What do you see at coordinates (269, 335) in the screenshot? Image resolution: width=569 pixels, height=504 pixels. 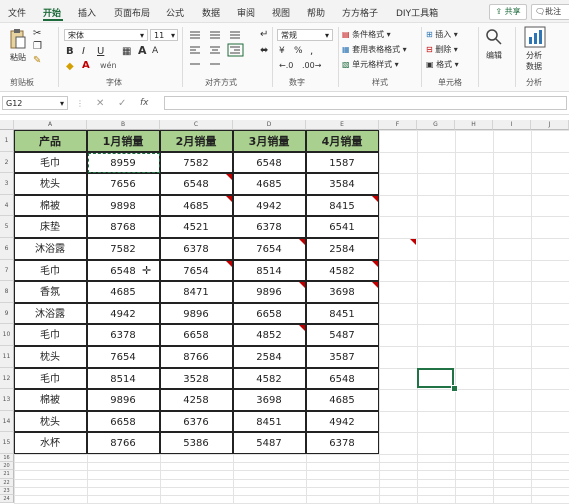 I see `table-cell: 4852` at bounding box center [269, 335].